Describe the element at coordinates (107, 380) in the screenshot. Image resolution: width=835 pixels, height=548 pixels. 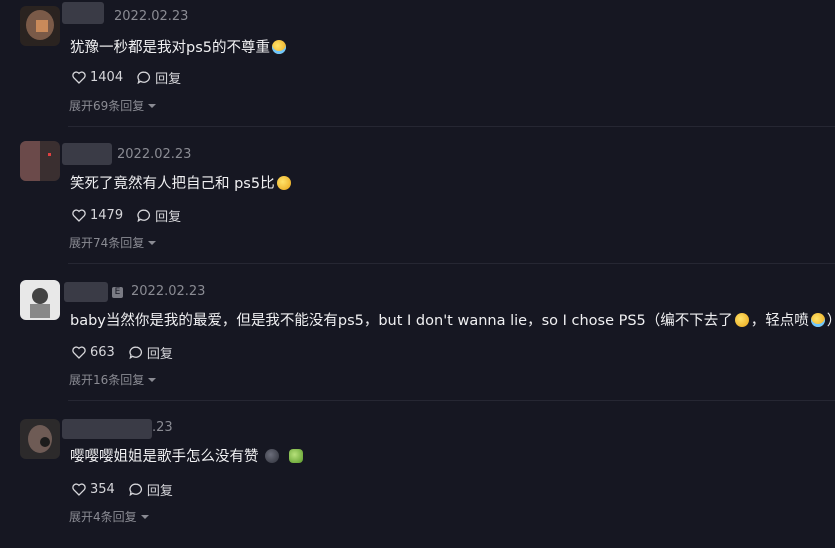
I see `expand-replies-label: 展开16条回复` at that location.